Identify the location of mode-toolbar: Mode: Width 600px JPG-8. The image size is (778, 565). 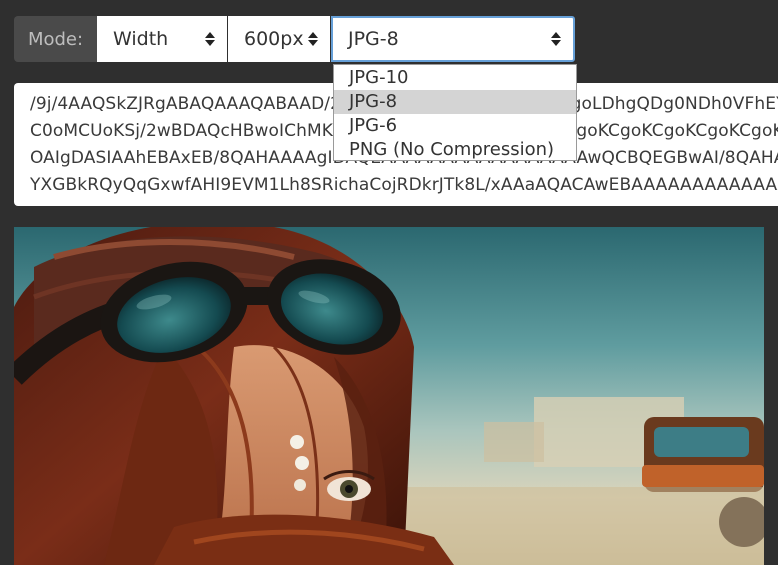
(294, 39).